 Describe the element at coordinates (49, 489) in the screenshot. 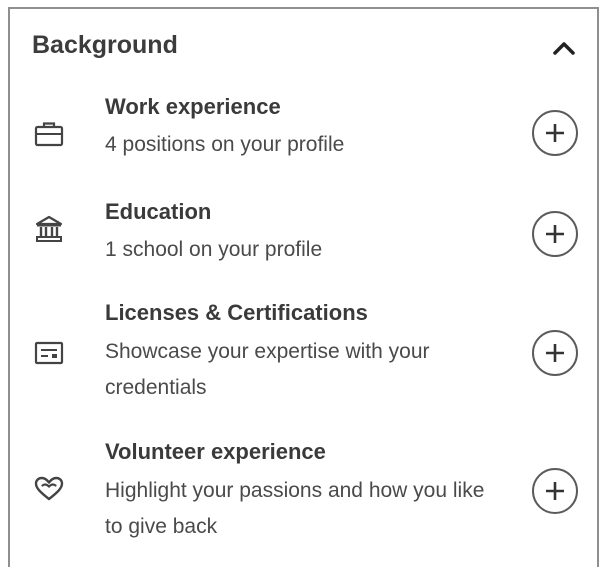

I see `heart-icon` at that location.